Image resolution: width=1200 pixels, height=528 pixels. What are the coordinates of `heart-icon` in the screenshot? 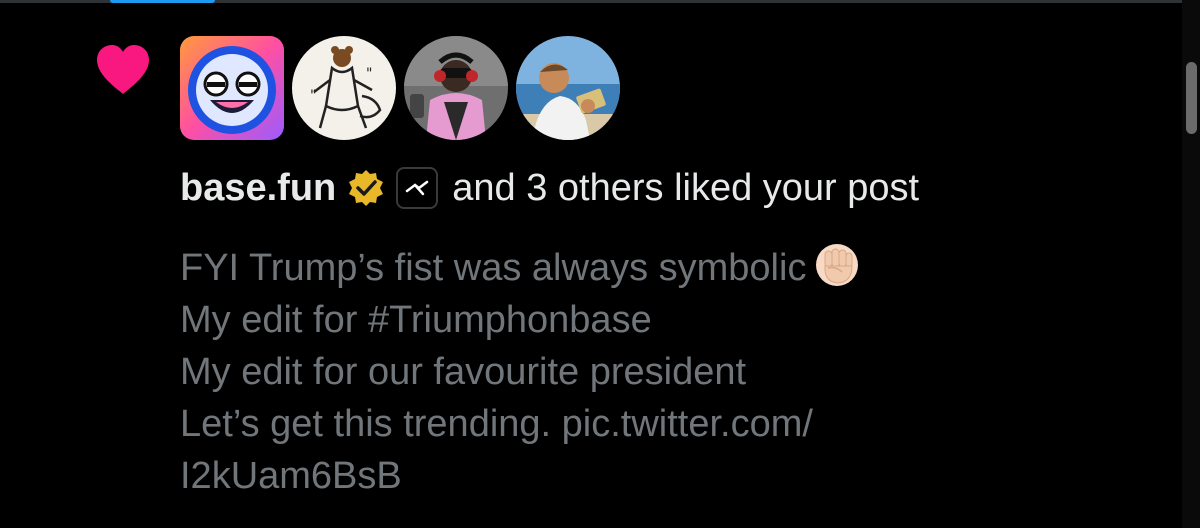 It's located at (123, 69).